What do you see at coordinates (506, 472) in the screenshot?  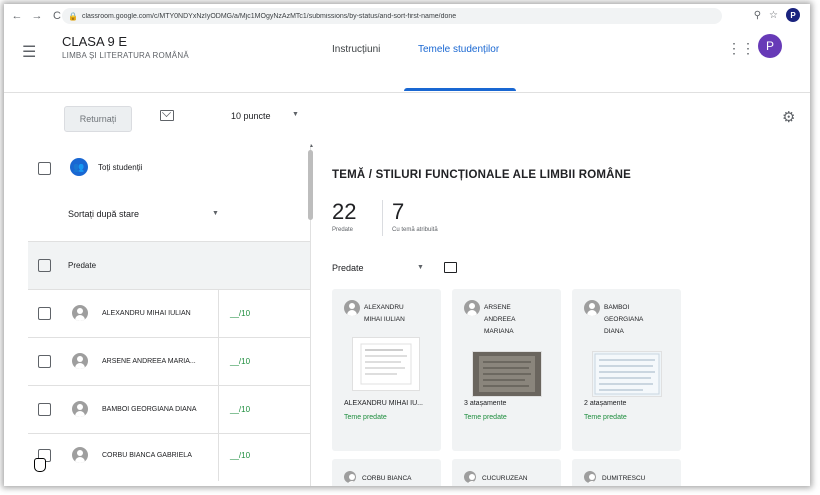 I see `submission-card: CUCURUZEAN` at bounding box center [506, 472].